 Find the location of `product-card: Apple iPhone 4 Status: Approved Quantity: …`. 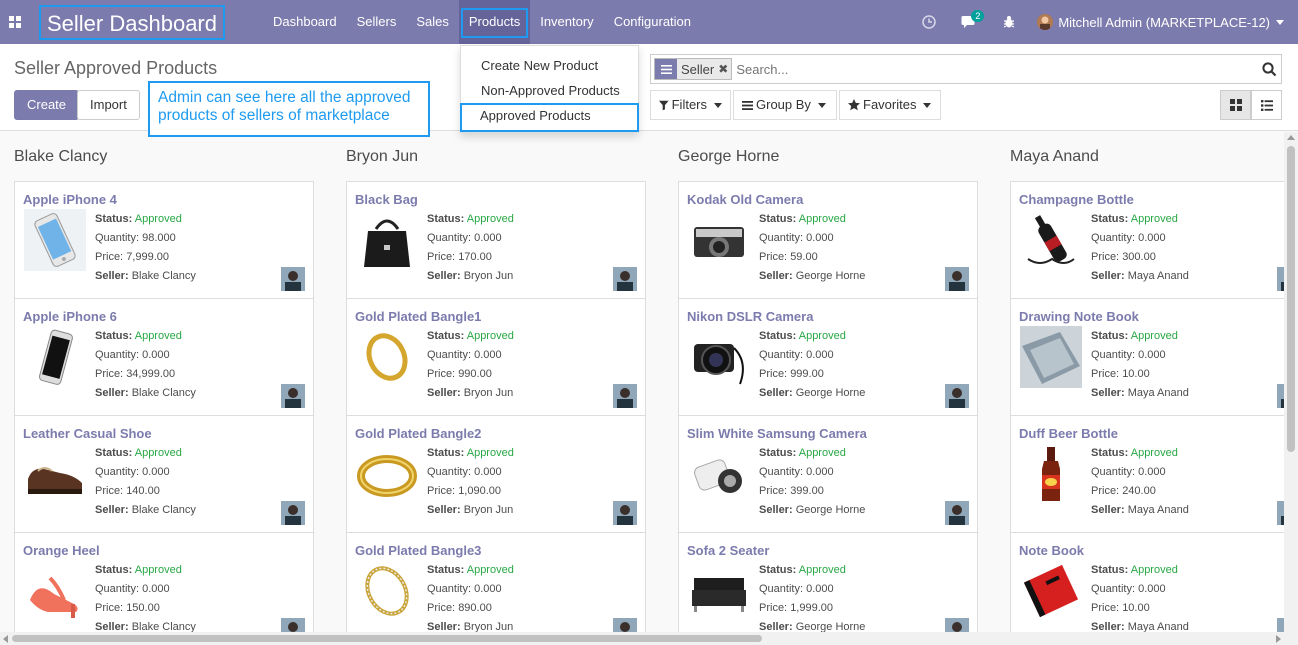

product-card: Apple iPhone 4 Status: Approved Quantity: … is located at coordinates (164, 240).